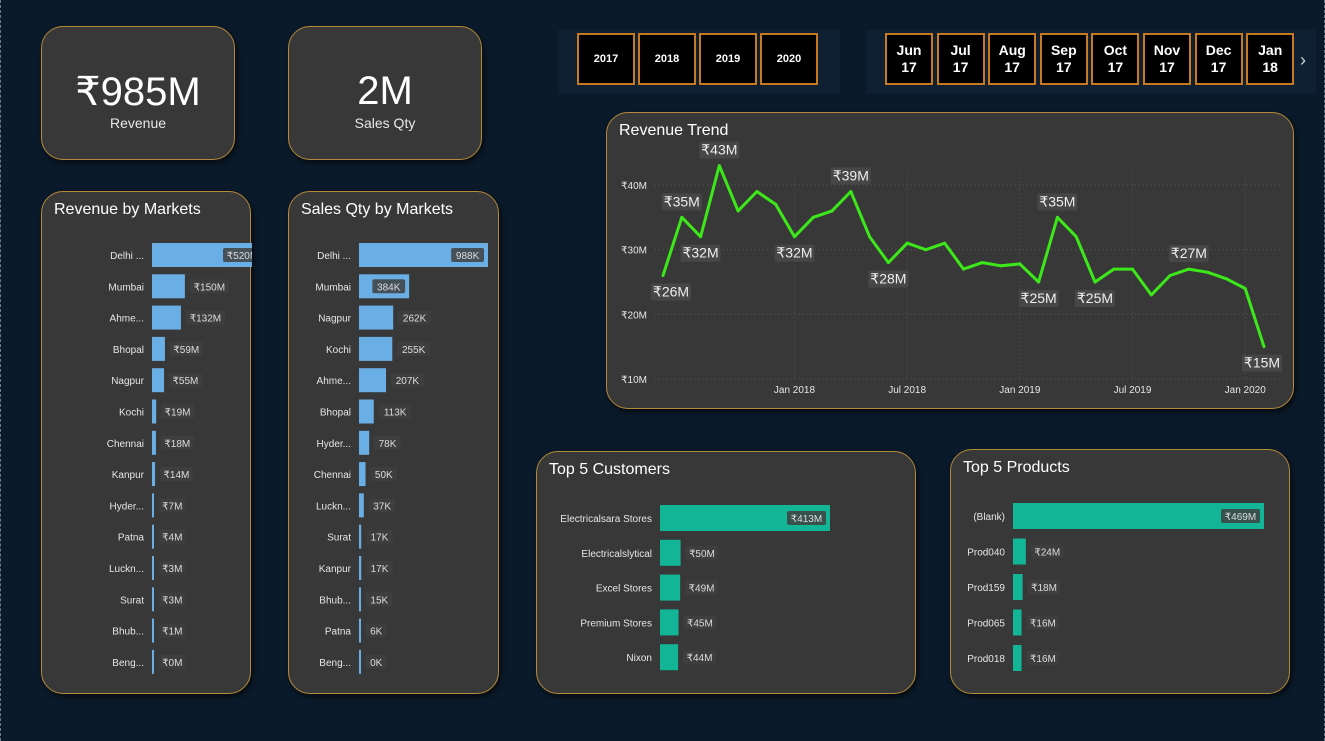 This screenshot has height=741, width=1325. I want to click on month-button-aug-17: Aug 17, so click(1012, 59).